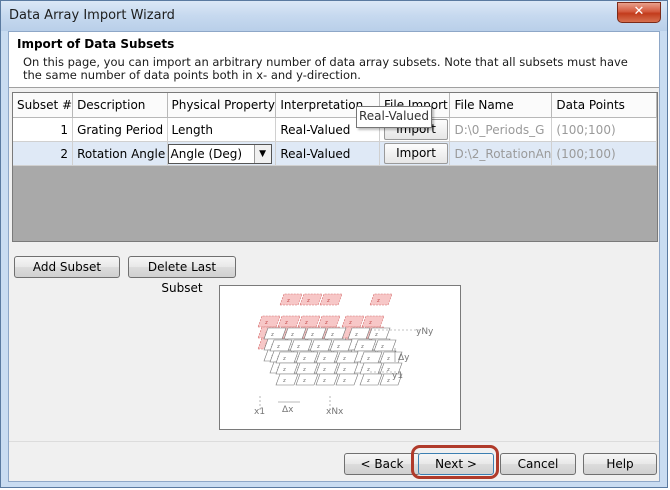 The image size is (670, 490). I want to click on column-header-description: Description, so click(120, 105).